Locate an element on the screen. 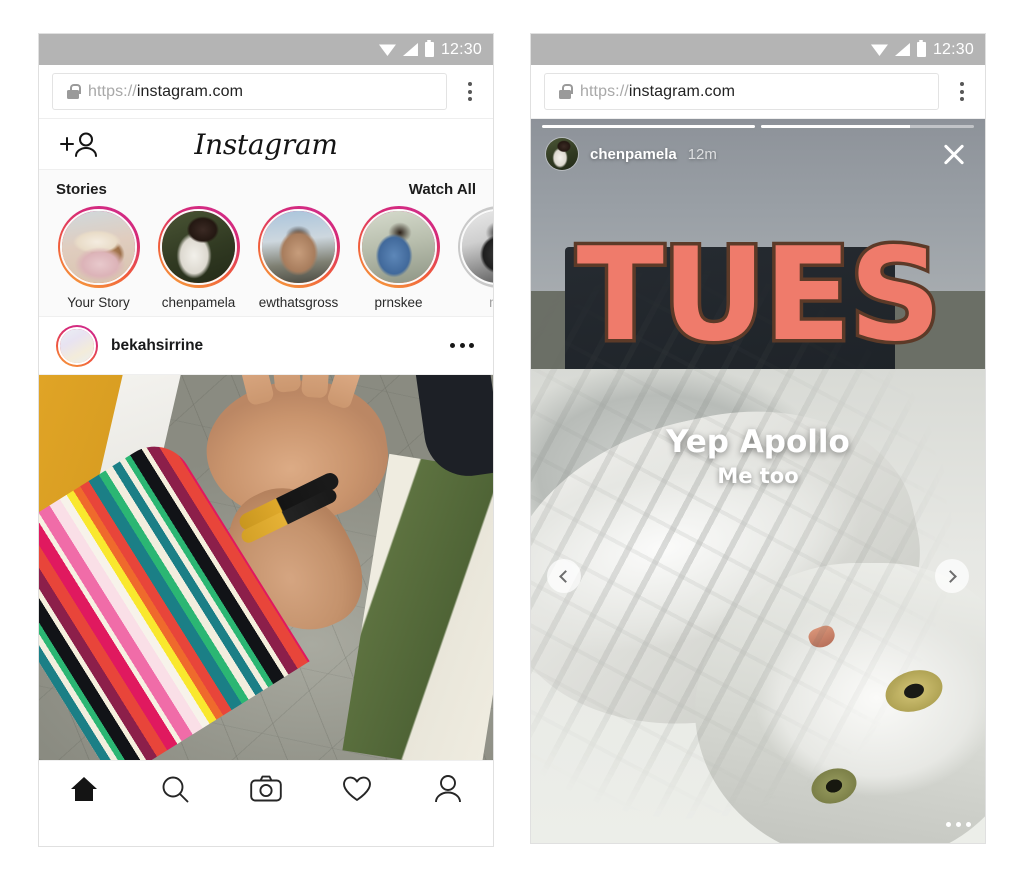 The width and height of the screenshot is (1024, 880). story-item-your-story: Your Story is located at coordinates (98, 258).